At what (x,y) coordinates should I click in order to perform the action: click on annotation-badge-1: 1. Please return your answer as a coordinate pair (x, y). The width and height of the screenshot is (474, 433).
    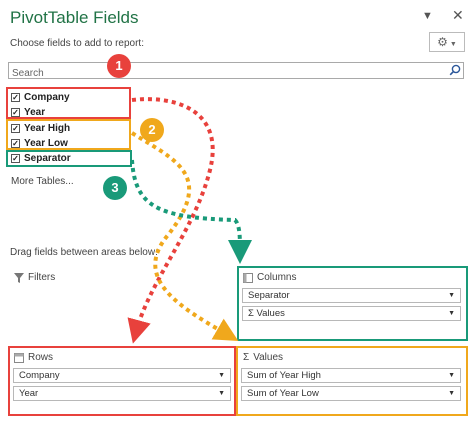
    Looking at the image, I should click on (119, 66).